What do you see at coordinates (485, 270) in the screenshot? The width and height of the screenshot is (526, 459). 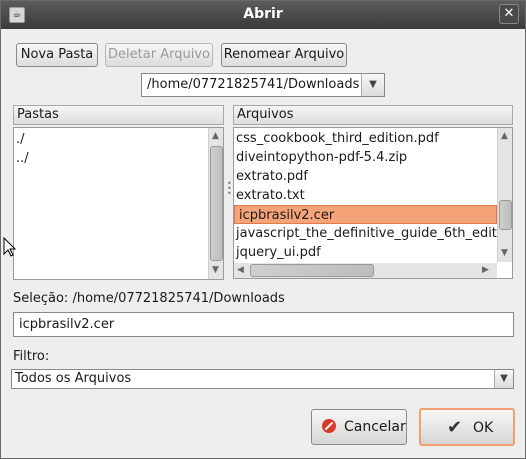 I see `scroll-right-icon: ▶` at bounding box center [485, 270].